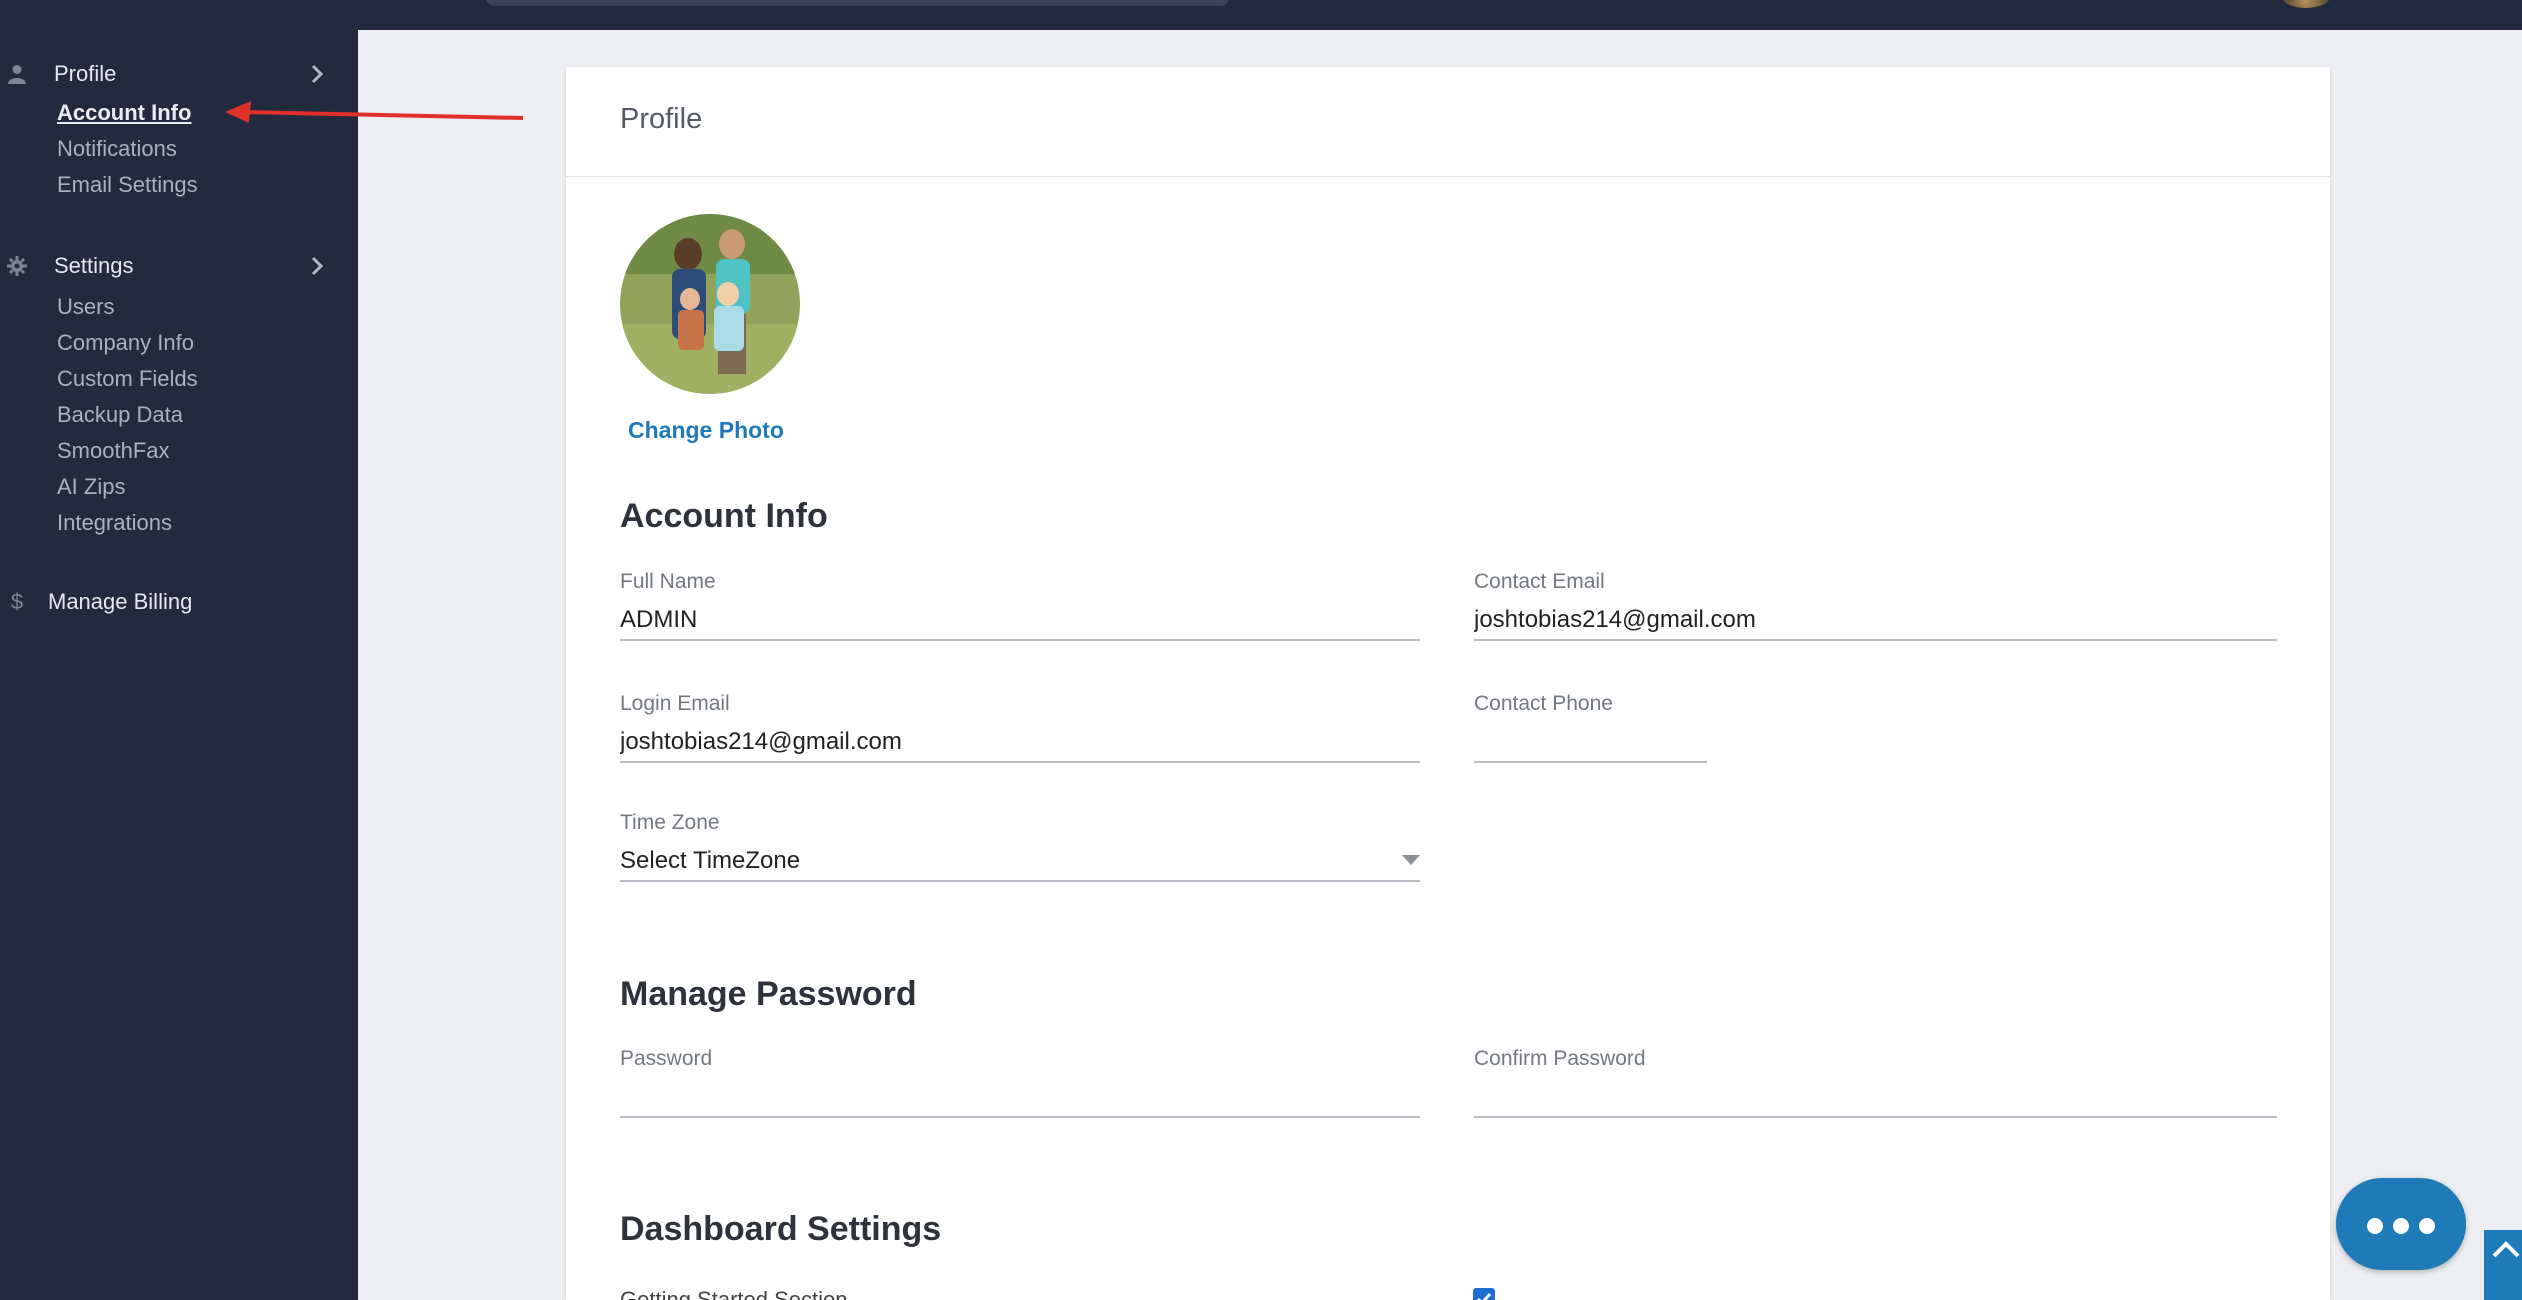 This screenshot has height=1300, width=2522. I want to click on full-name-input, so click(1020, 620).